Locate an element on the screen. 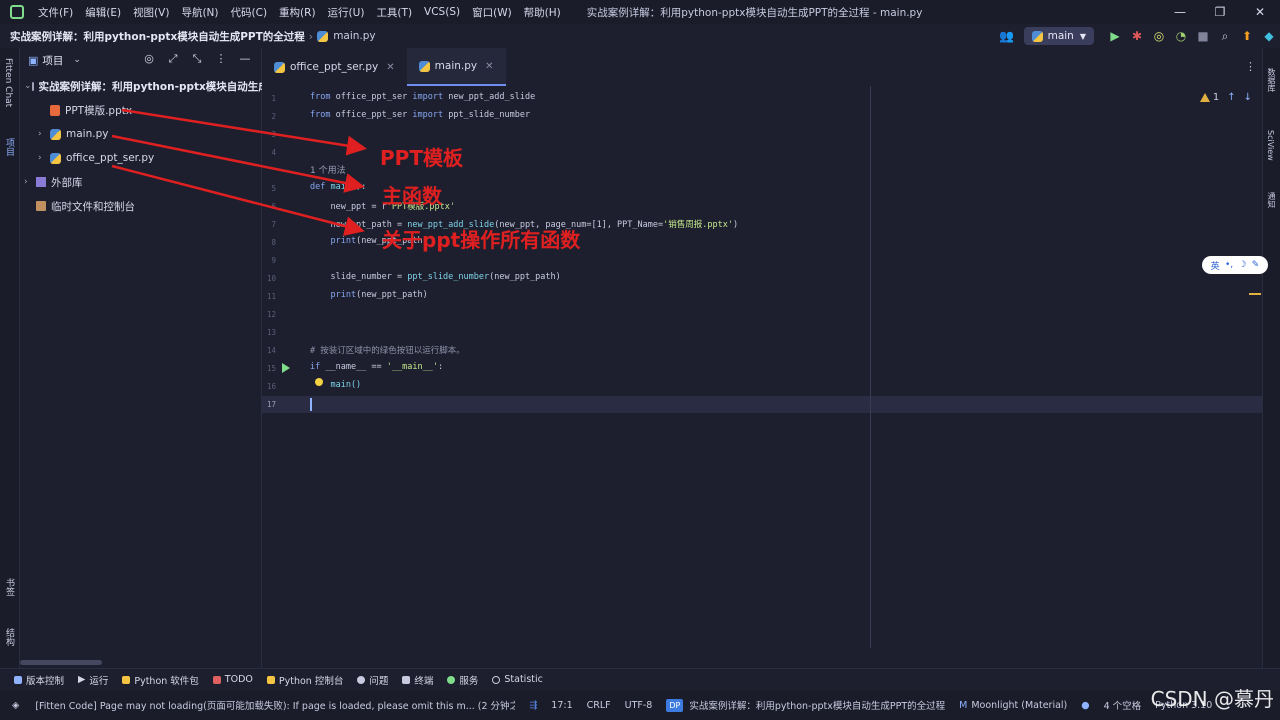  tree-item-external-libs: › 外部库 is located at coordinates (53, 182).